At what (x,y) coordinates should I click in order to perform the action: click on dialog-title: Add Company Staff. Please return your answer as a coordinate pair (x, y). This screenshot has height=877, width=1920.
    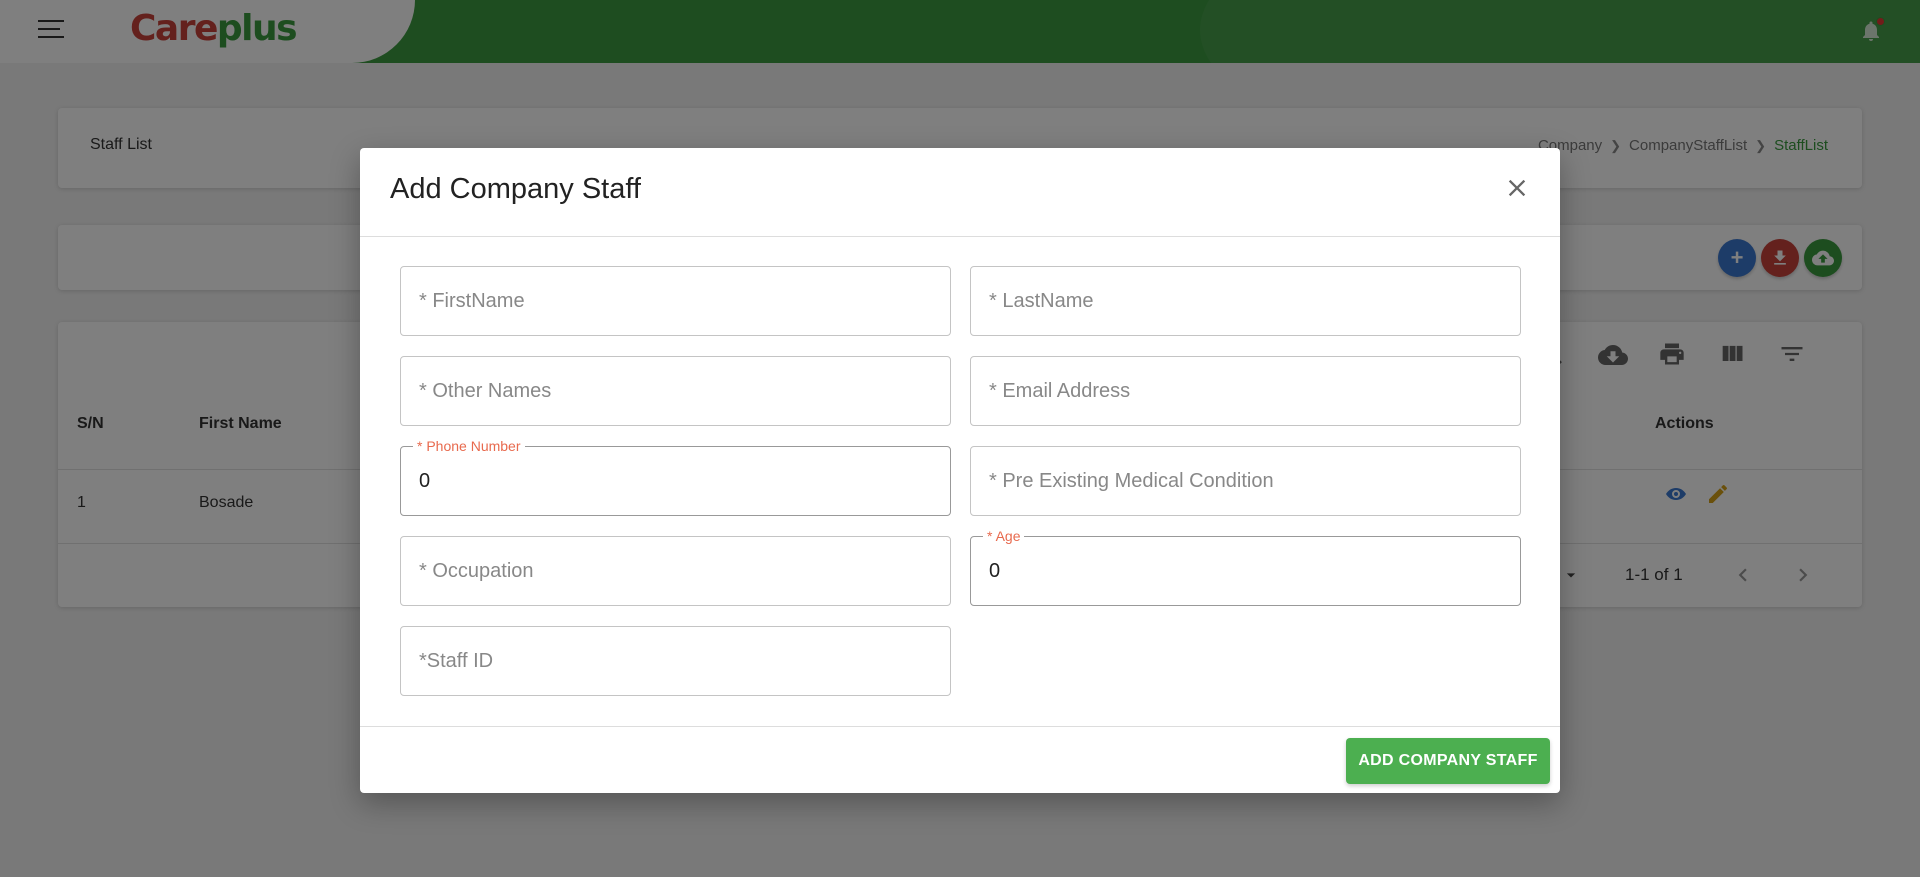
    Looking at the image, I should click on (515, 189).